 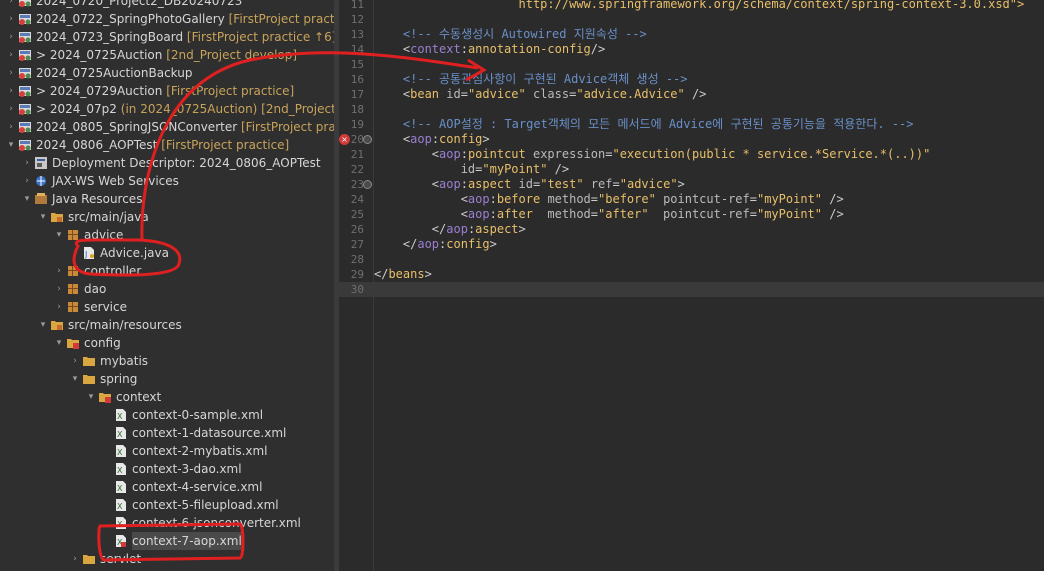 What do you see at coordinates (167, 289) in the screenshot?
I see `tree-item-dao: › dao` at bounding box center [167, 289].